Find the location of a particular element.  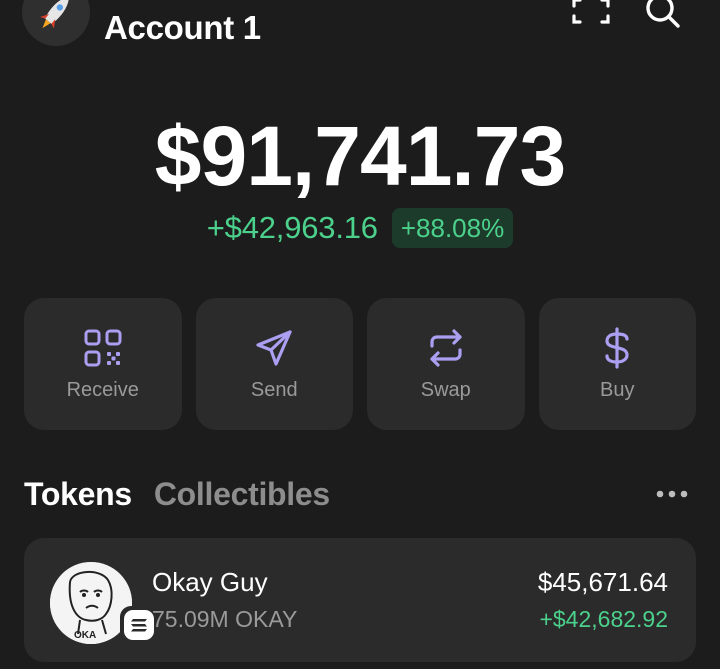

search-icon is located at coordinates (662, 17).